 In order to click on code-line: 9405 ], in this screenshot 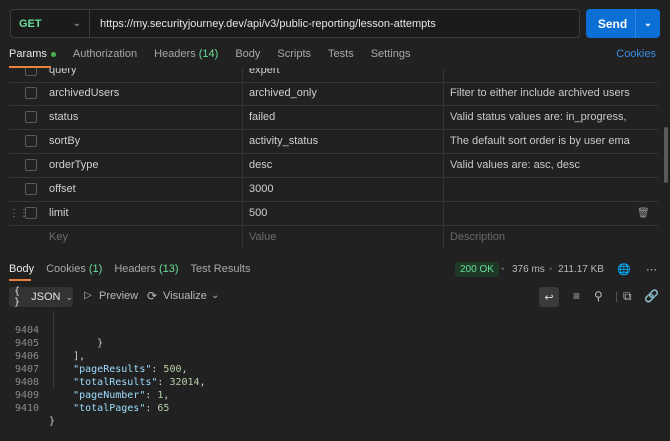, I will do `click(335, 343)`.